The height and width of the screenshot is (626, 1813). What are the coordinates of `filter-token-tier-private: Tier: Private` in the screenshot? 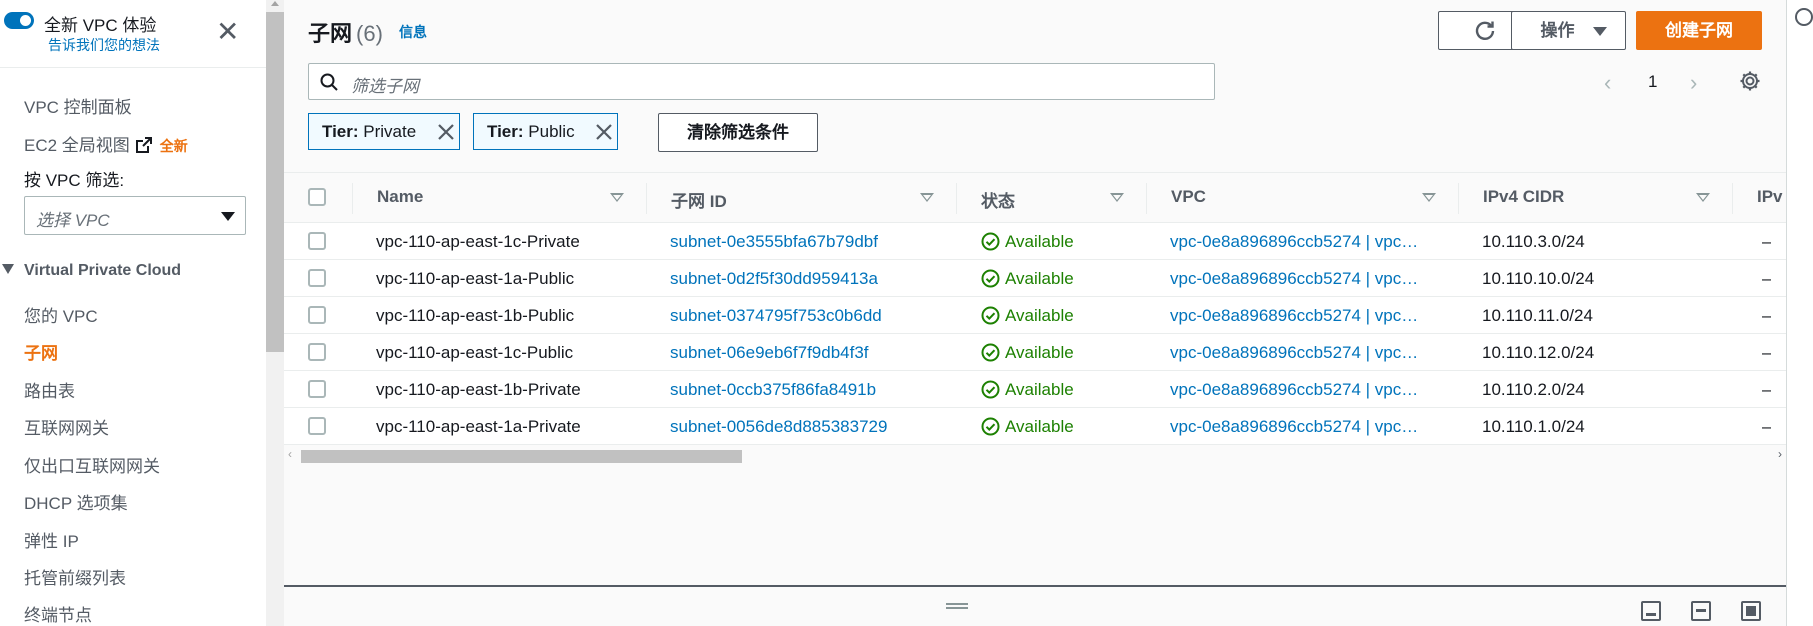 It's located at (384, 131).